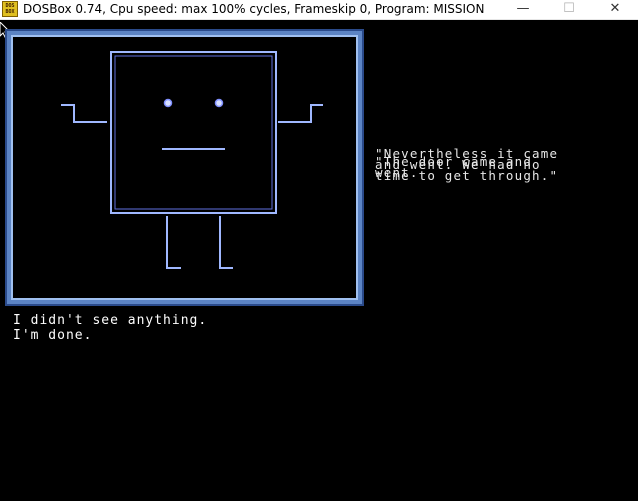 This screenshot has width=638, height=501. What do you see at coordinates (84, 113) in the screenshot?
I see `robot-left-arm` at bounding box center [84, 113].